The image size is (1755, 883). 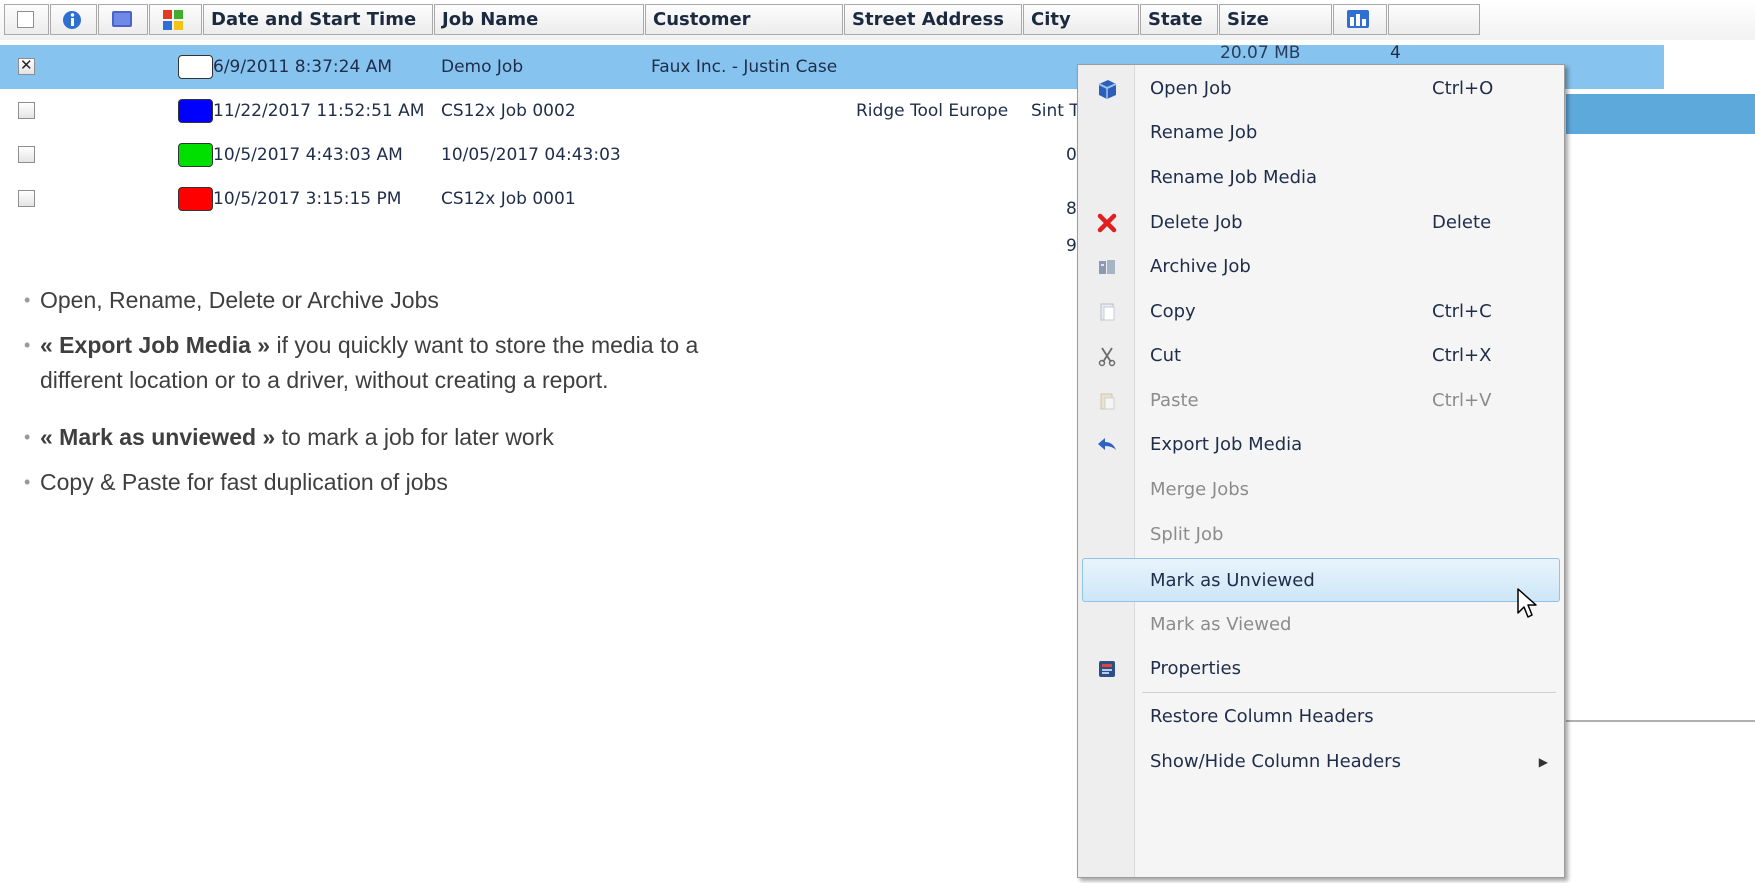 What do you see at coordinates (1275, 761) in the screenshot?
I see `menu-item-label: Show/Hide Column Headers` at bounding box center [1275, 761].